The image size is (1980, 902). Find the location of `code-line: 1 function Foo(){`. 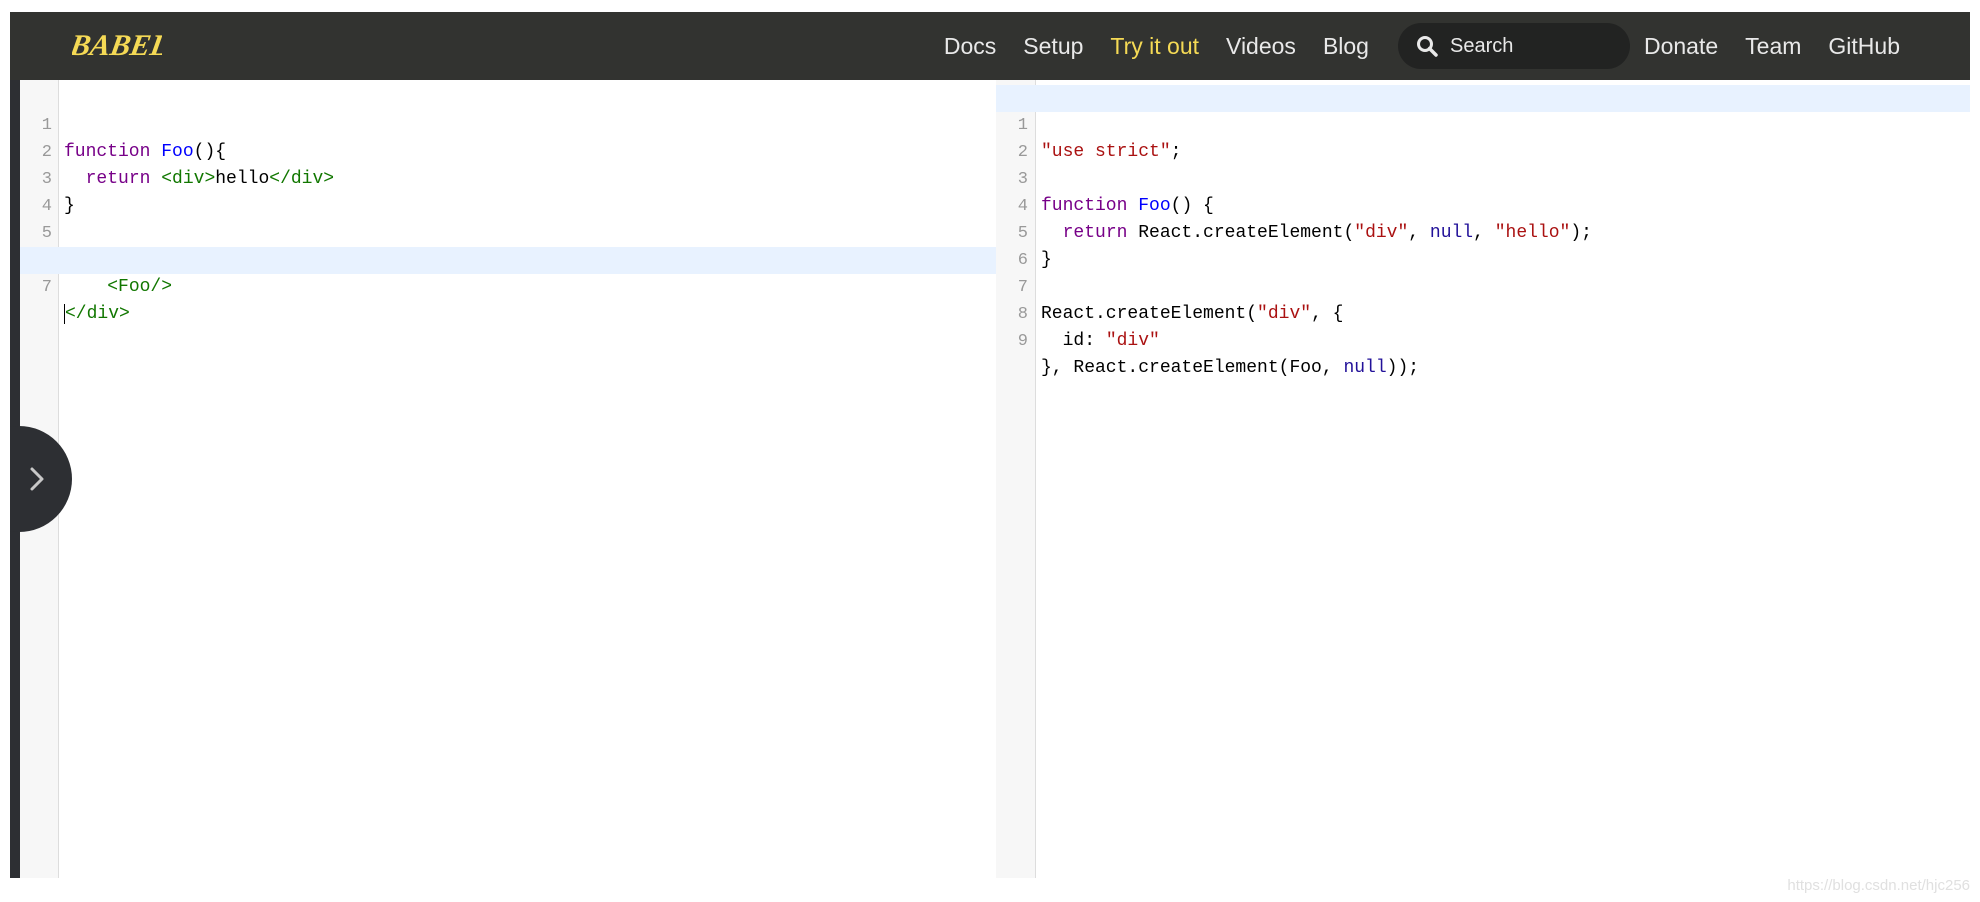

code-line: 1 function Foo(){ is located at coordinates (513, 123).